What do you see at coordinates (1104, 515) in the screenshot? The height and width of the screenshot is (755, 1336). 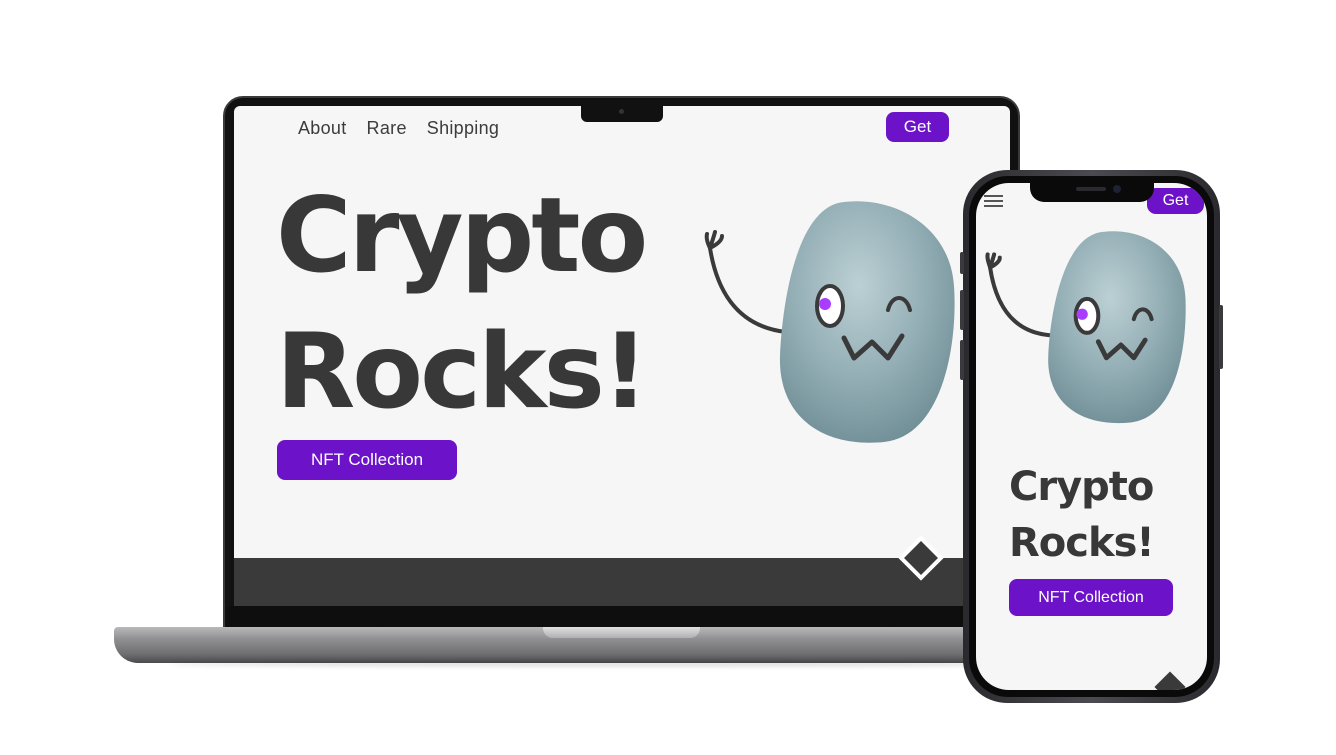 I see `phone-hero-title: Crypto Rocks!` at bounding box center [1104, 515].